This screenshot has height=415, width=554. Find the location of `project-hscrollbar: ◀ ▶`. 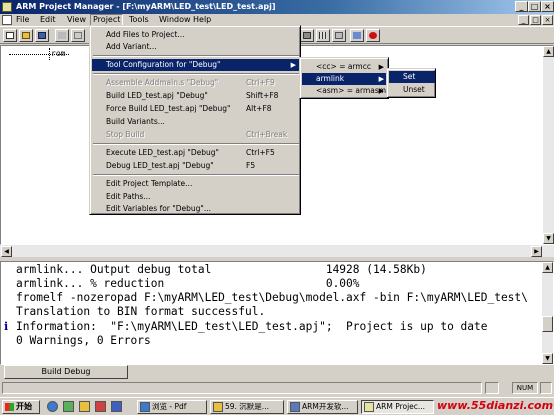

project-hscrollbar: ◀ ▶ is located at coordinates (277, 251).